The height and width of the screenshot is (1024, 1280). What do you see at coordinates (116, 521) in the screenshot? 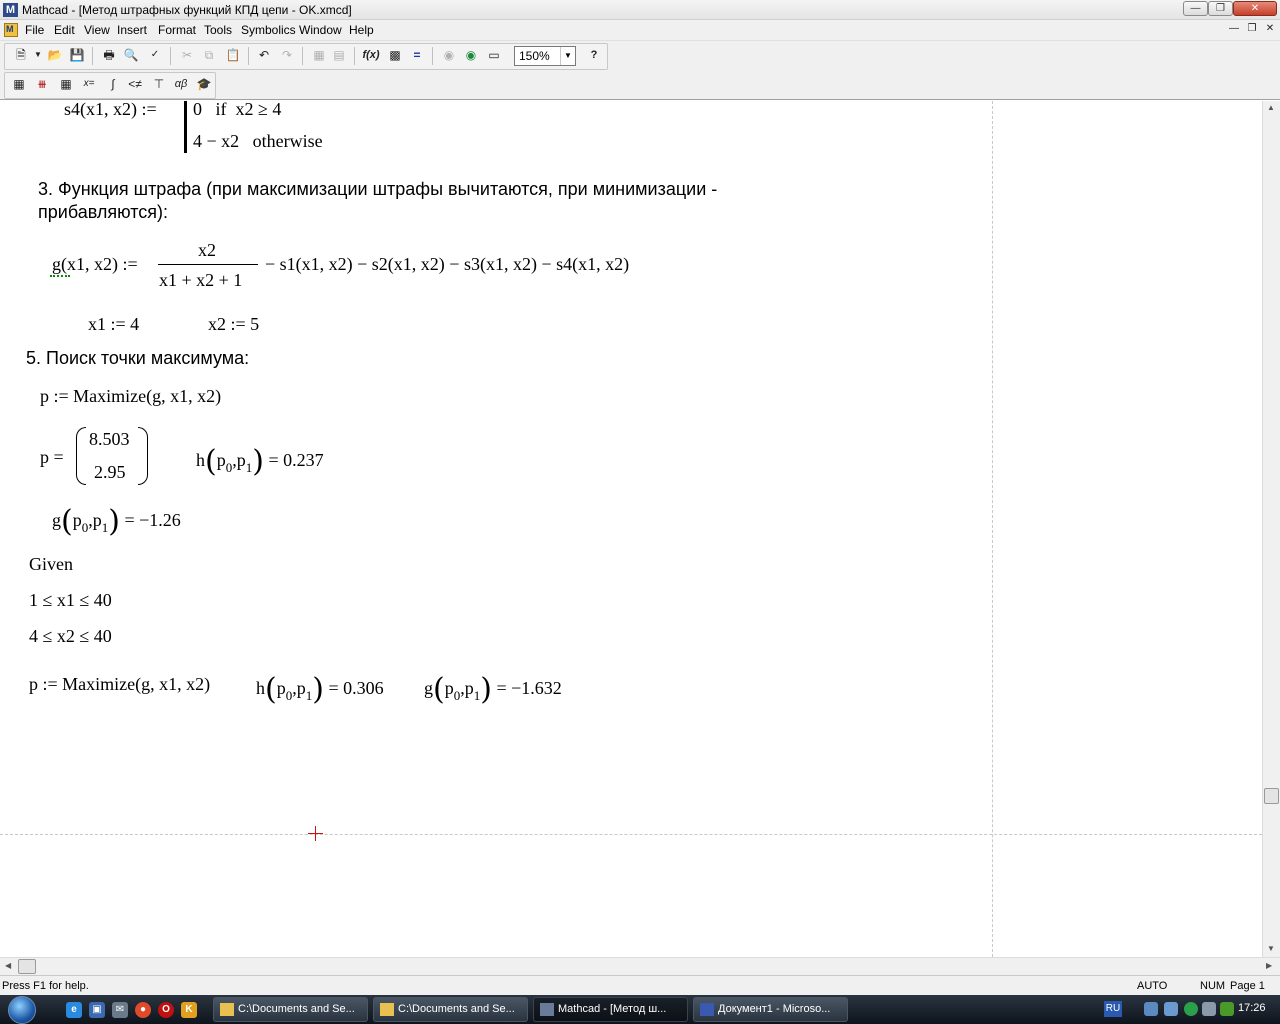
I see `g-result-1: g(p0,p1) = −1.26` at bounding box center [116, 521].